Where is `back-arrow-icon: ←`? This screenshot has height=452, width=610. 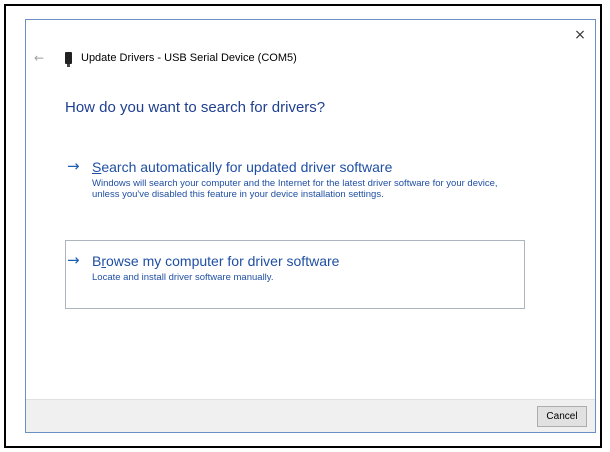 back-arrow-icon: ← is located at coordinates (41, 58).